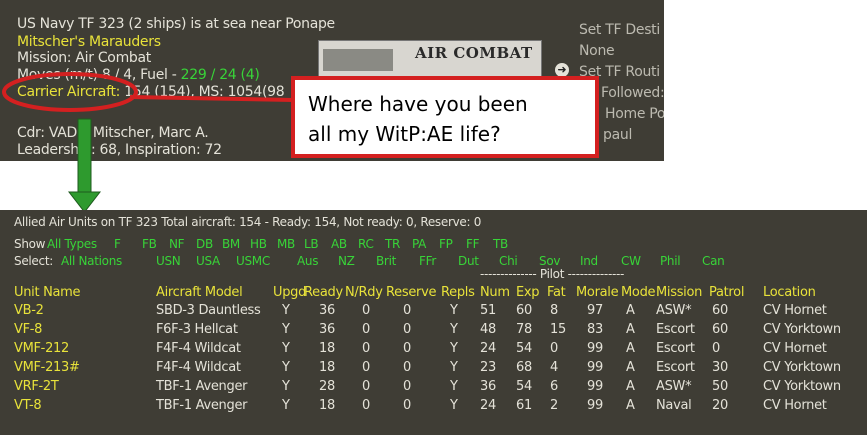  I want to click on nation-sov: Sov, so click(549, 261).